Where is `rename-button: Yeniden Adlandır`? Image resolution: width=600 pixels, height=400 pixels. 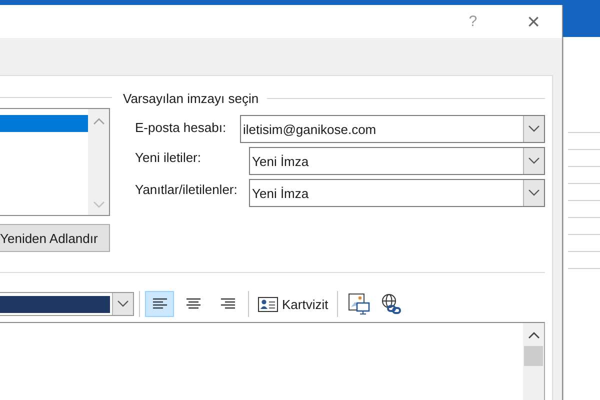
rename-button: Yeniden Adlandır is located at coordinates (55, 238).